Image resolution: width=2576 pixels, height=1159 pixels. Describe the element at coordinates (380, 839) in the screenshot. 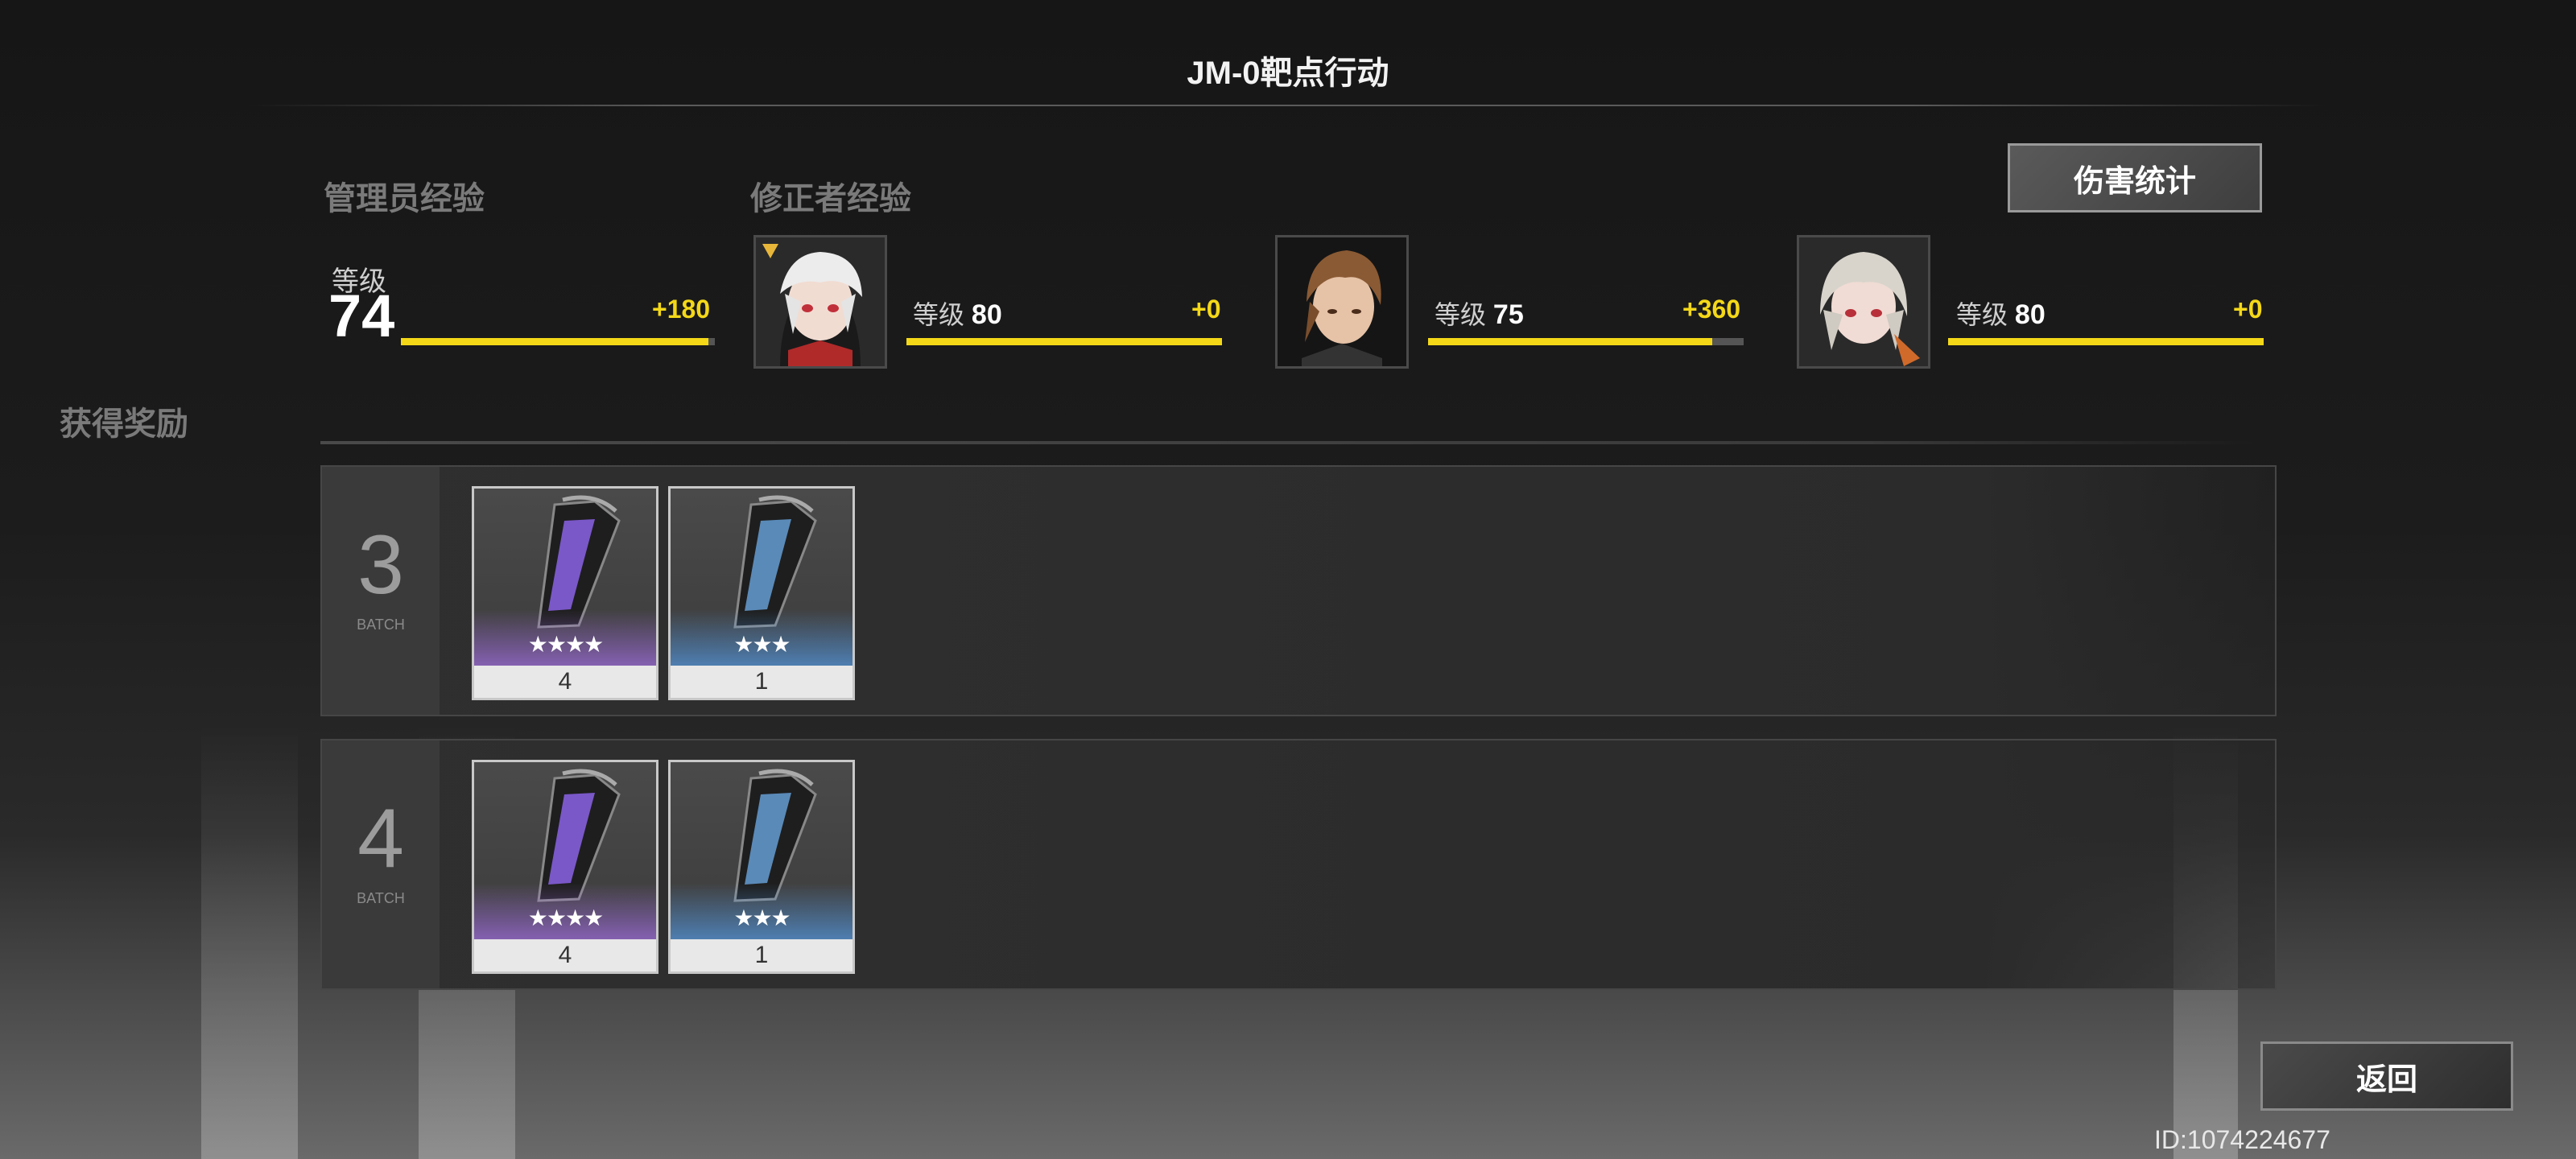

I see `batch-number: 4` at that location.